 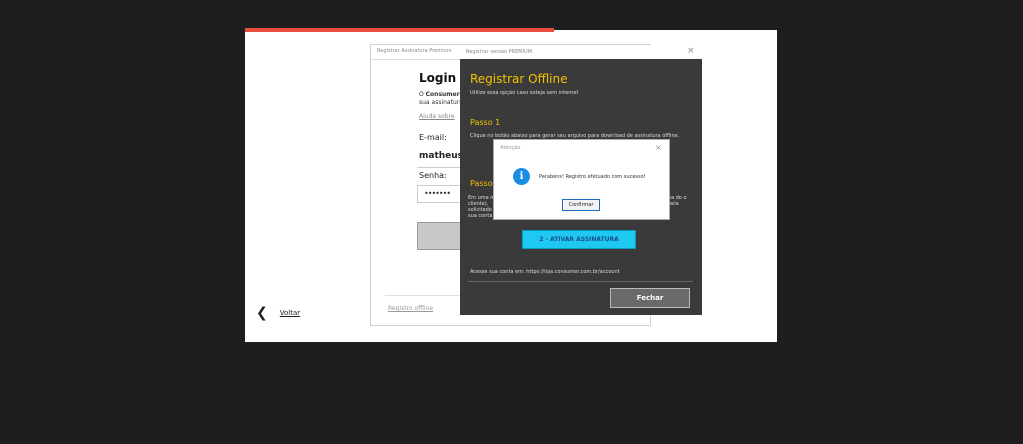 What do you see at coordinates (441, 102) in the screenshot?
I see `login-description-line2: sua assinatura` at bounding box center [441, 102].